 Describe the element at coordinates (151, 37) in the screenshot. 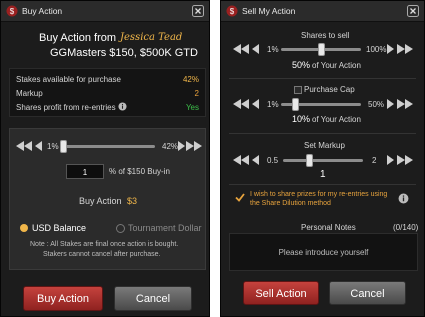

I see `player-name: Jessica Tead` at that location.